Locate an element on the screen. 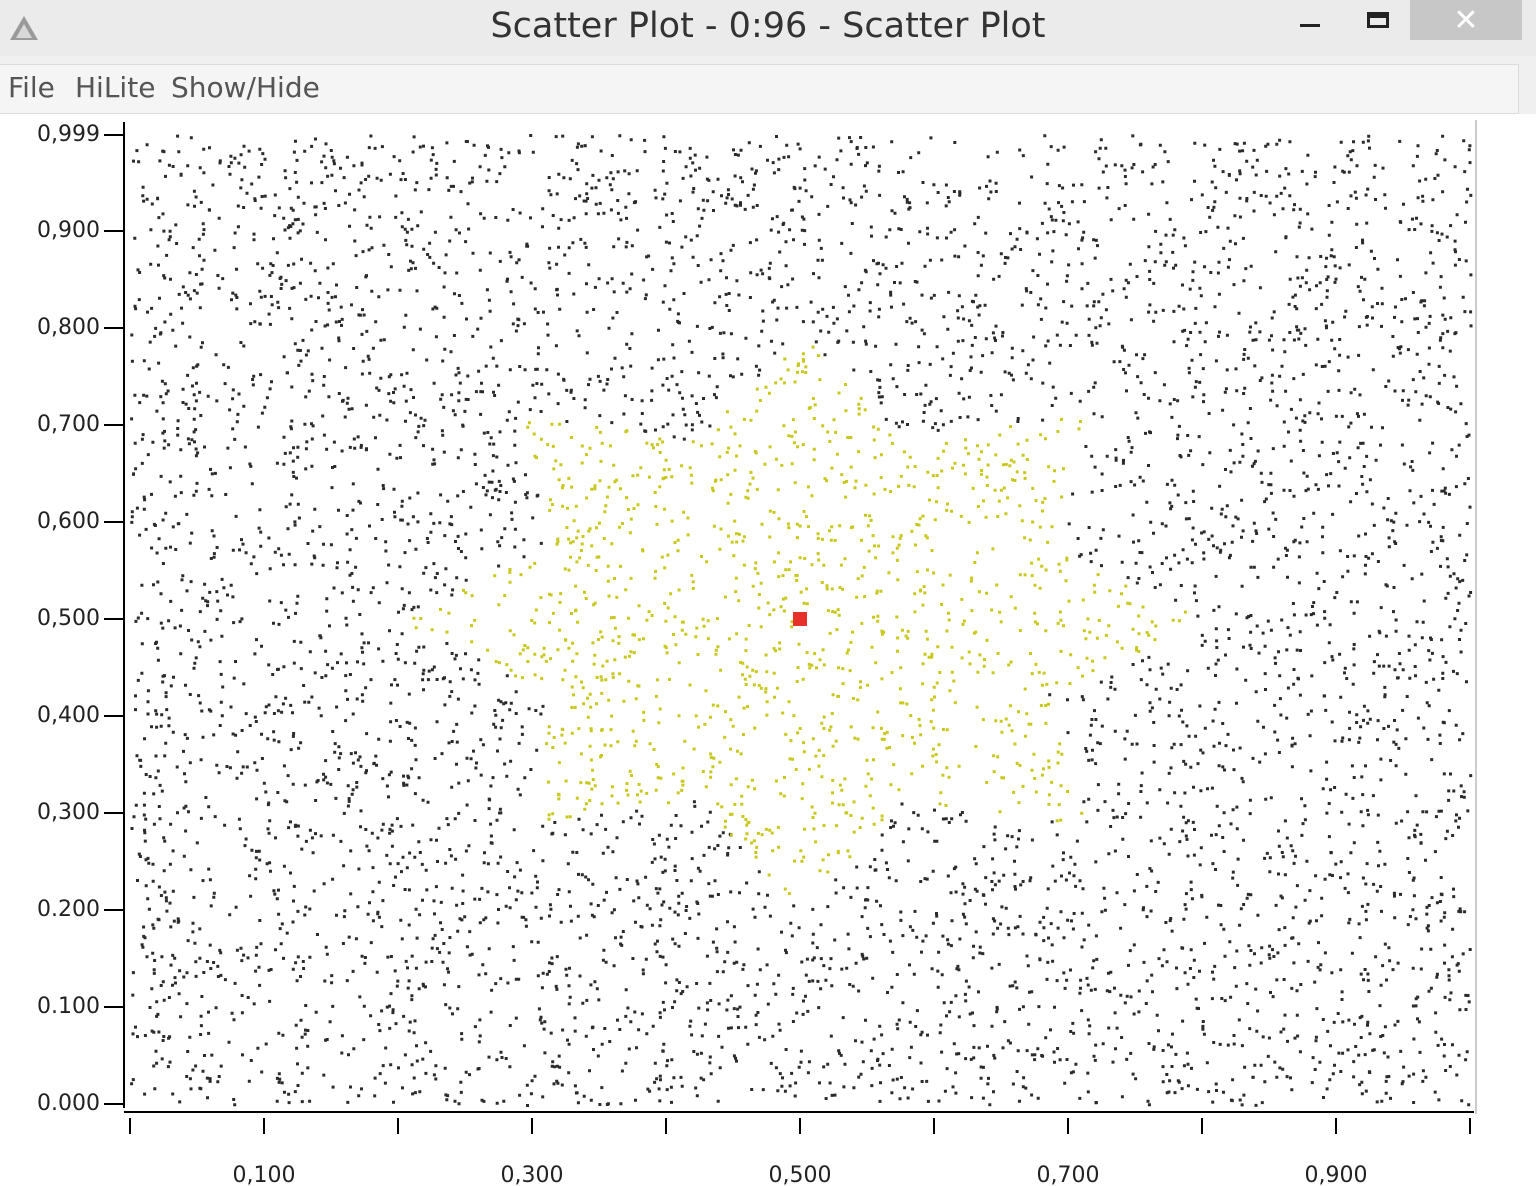 This screenshot has height=1186, width=1536. x-tick-label: 0,700 is located at coordinates (1068, 1174).